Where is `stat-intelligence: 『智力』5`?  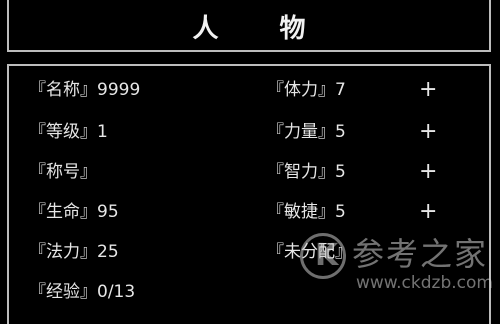
stat-intelligence: 『智力』5 is located at coordinates (306, 172).